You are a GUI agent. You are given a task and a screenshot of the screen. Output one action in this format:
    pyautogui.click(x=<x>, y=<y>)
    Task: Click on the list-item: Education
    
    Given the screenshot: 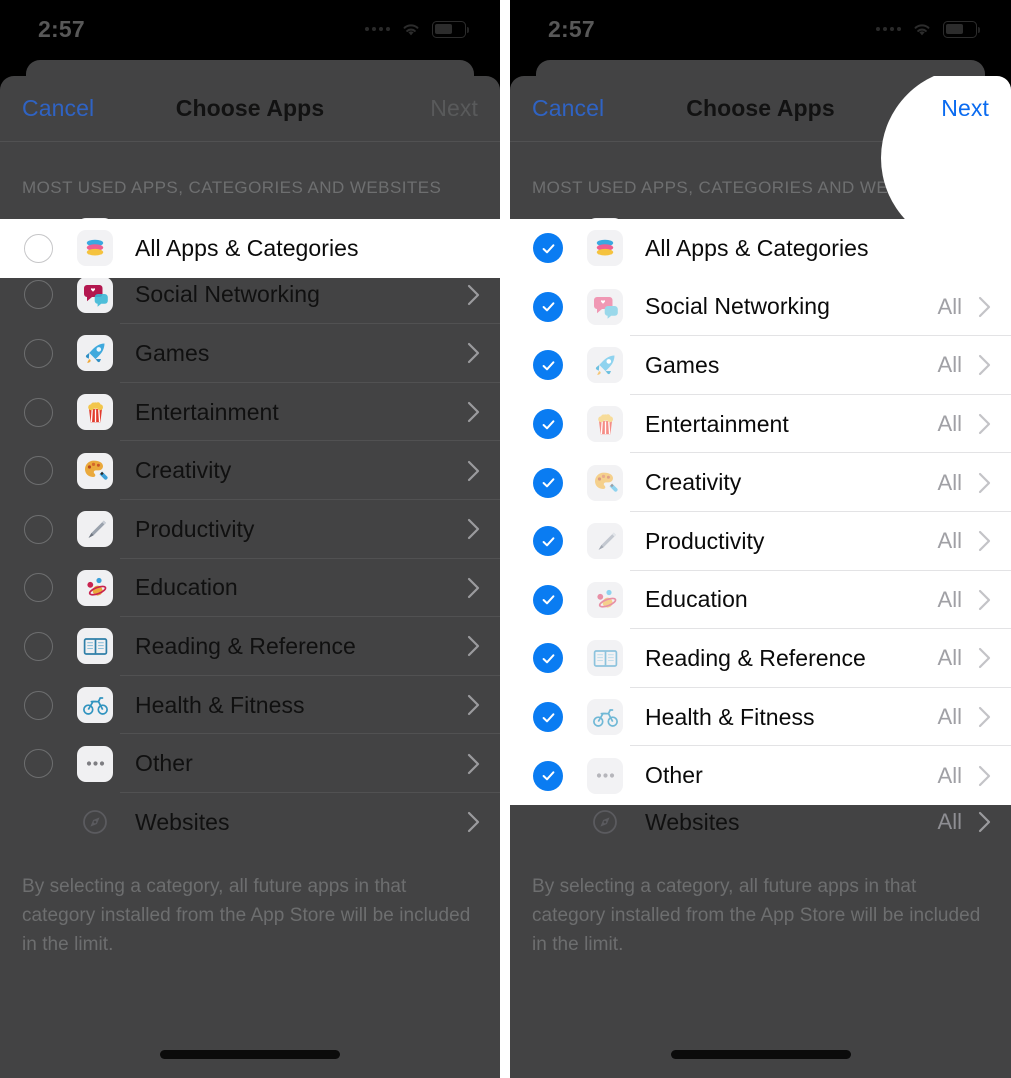 What is the action you would take?
    pyautogui.click(x=250, y=588)
    